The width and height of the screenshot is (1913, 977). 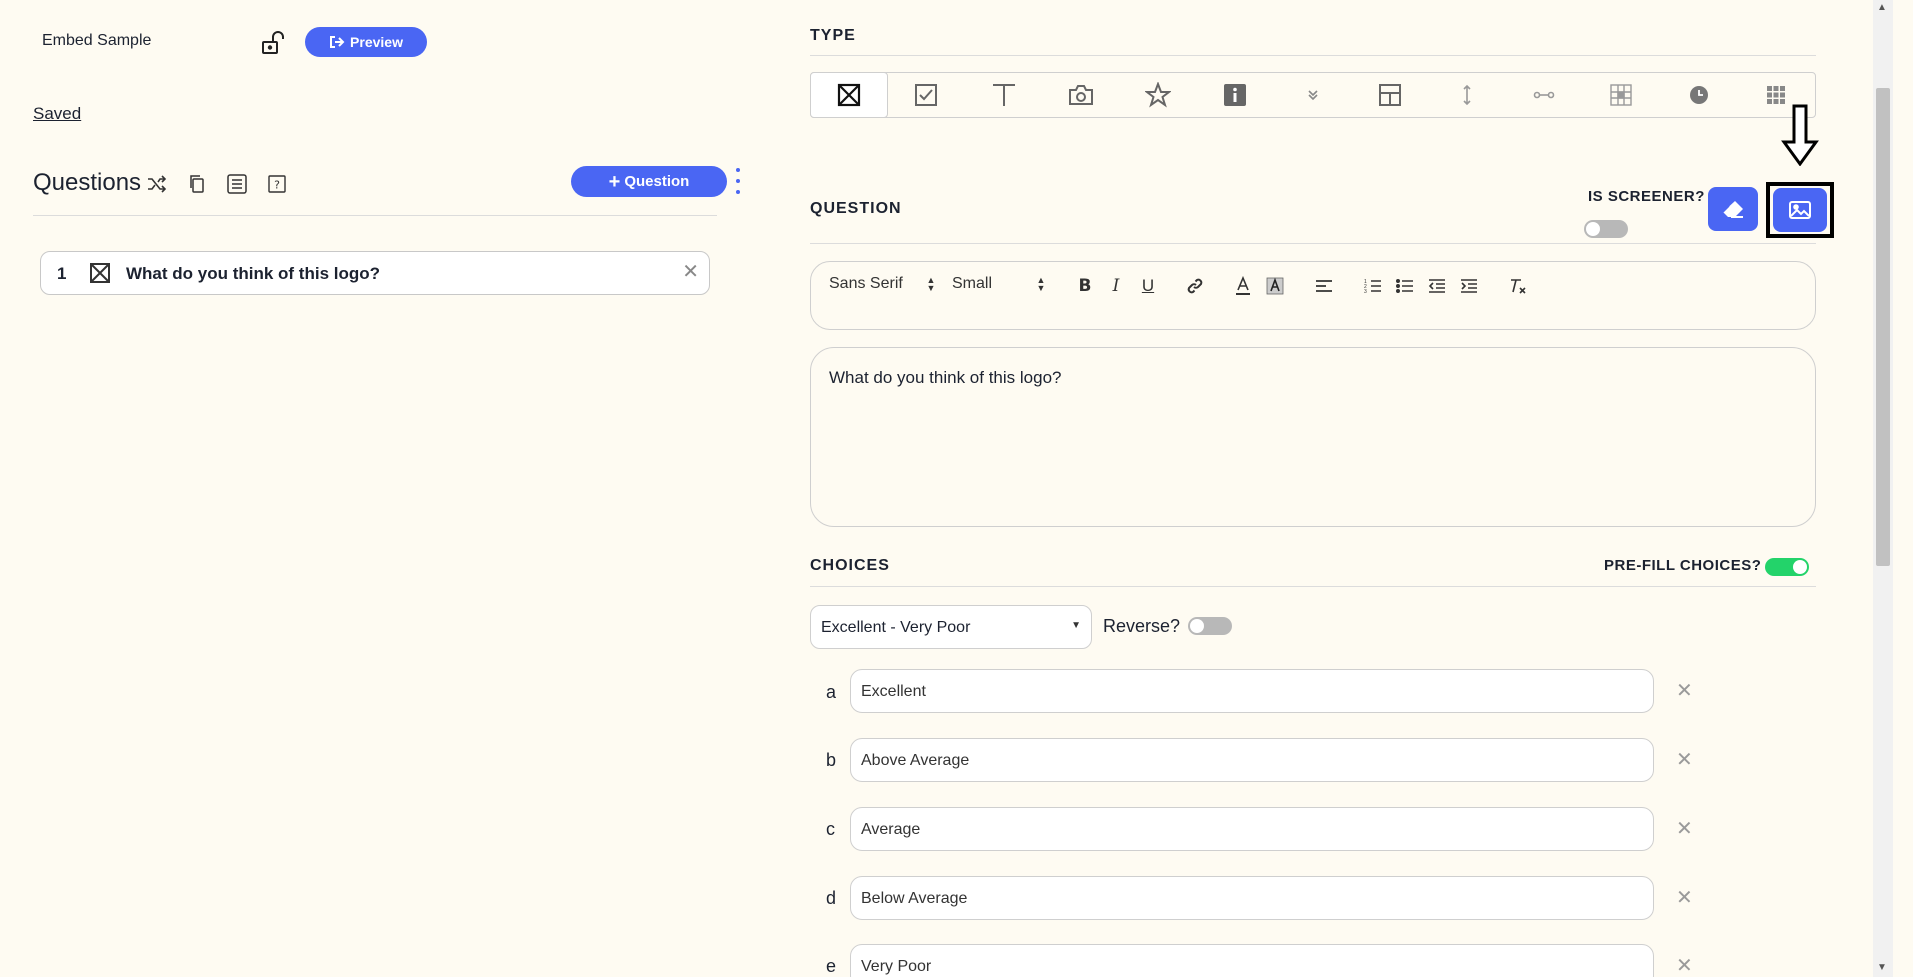 I want to click on question-text: What do you think of this logo?, so click(x=253, y=273).